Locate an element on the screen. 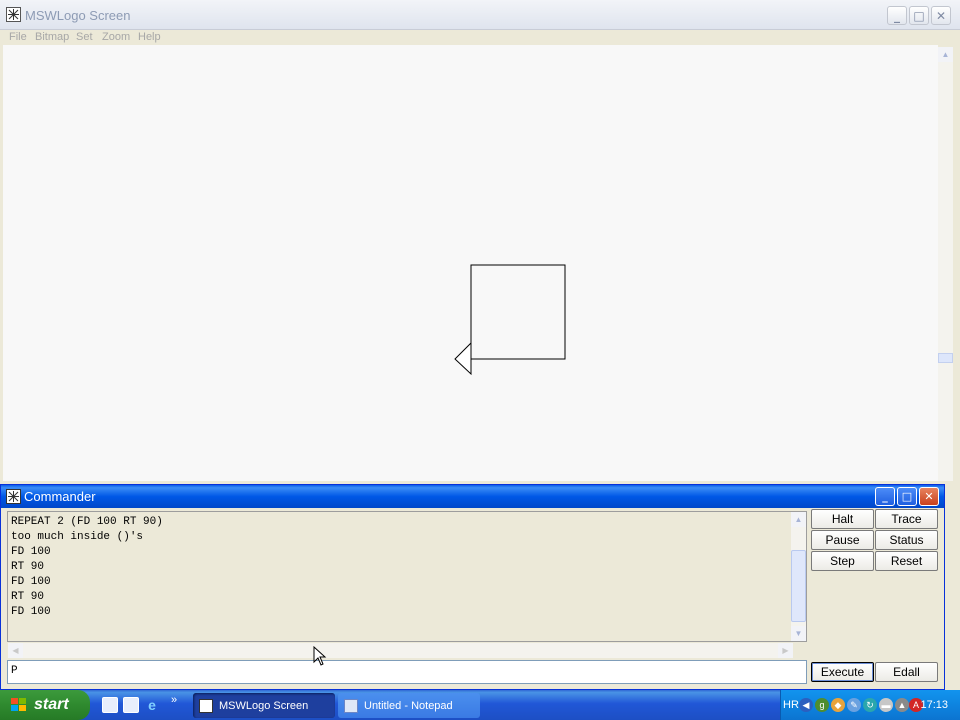 The height and width of the screenshot is (720, 960). task-label: Untitled - Notepad is located at coordinates (408, 705).